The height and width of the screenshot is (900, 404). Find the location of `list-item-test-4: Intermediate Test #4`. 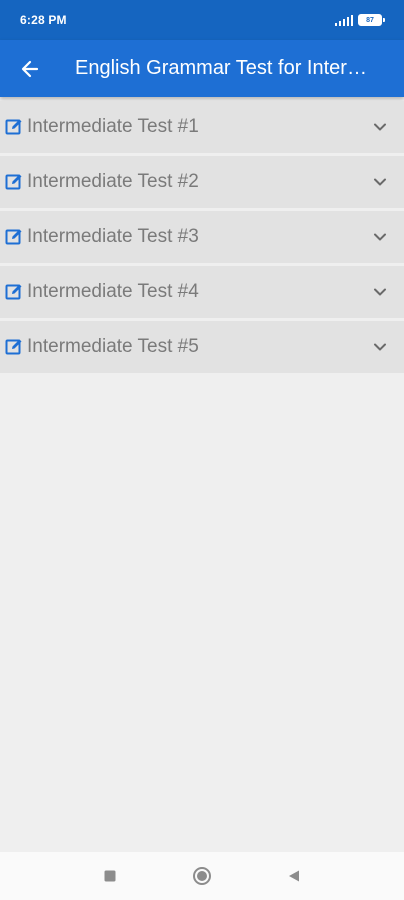

list-item-test-4: Intermediate Test #4 is located at coordinates (202, 292).